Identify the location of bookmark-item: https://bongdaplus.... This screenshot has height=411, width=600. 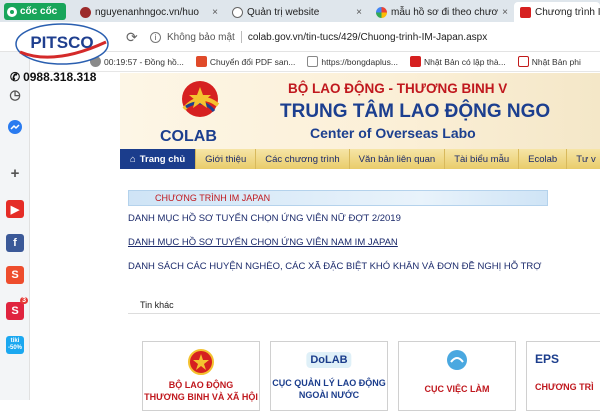
(352, 61).